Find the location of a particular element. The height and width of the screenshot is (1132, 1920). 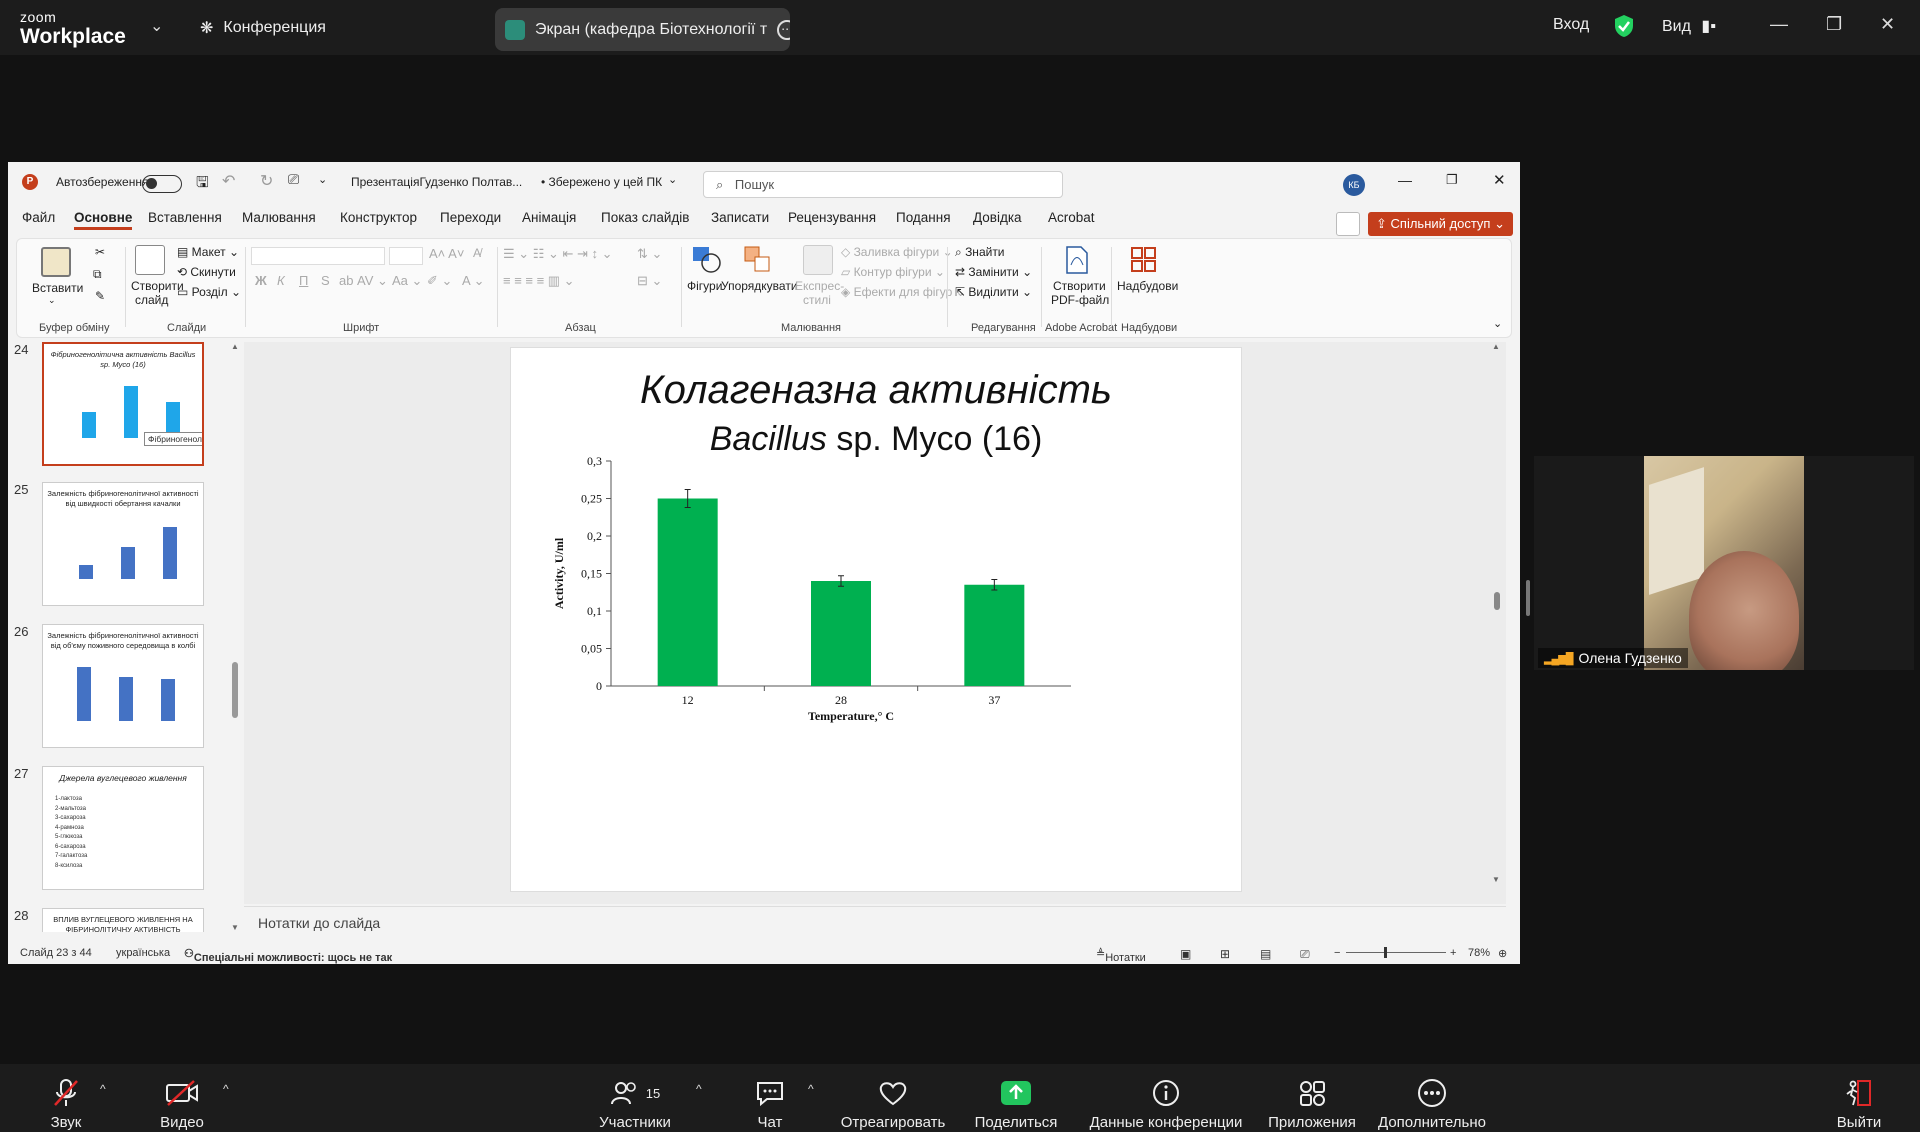

format-painter-icon: ✎ is located at coordinates (100, 296).